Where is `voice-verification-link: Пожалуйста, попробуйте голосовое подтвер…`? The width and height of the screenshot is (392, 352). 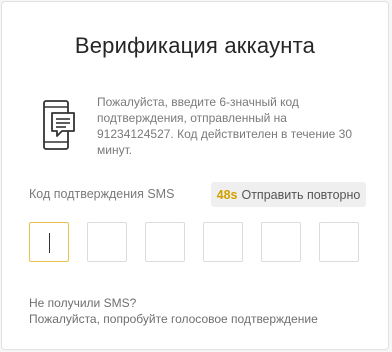
voice-verification-link: Пожалуйста, попробуйте голосовое подтвер… is located at coordinates (173, 319).